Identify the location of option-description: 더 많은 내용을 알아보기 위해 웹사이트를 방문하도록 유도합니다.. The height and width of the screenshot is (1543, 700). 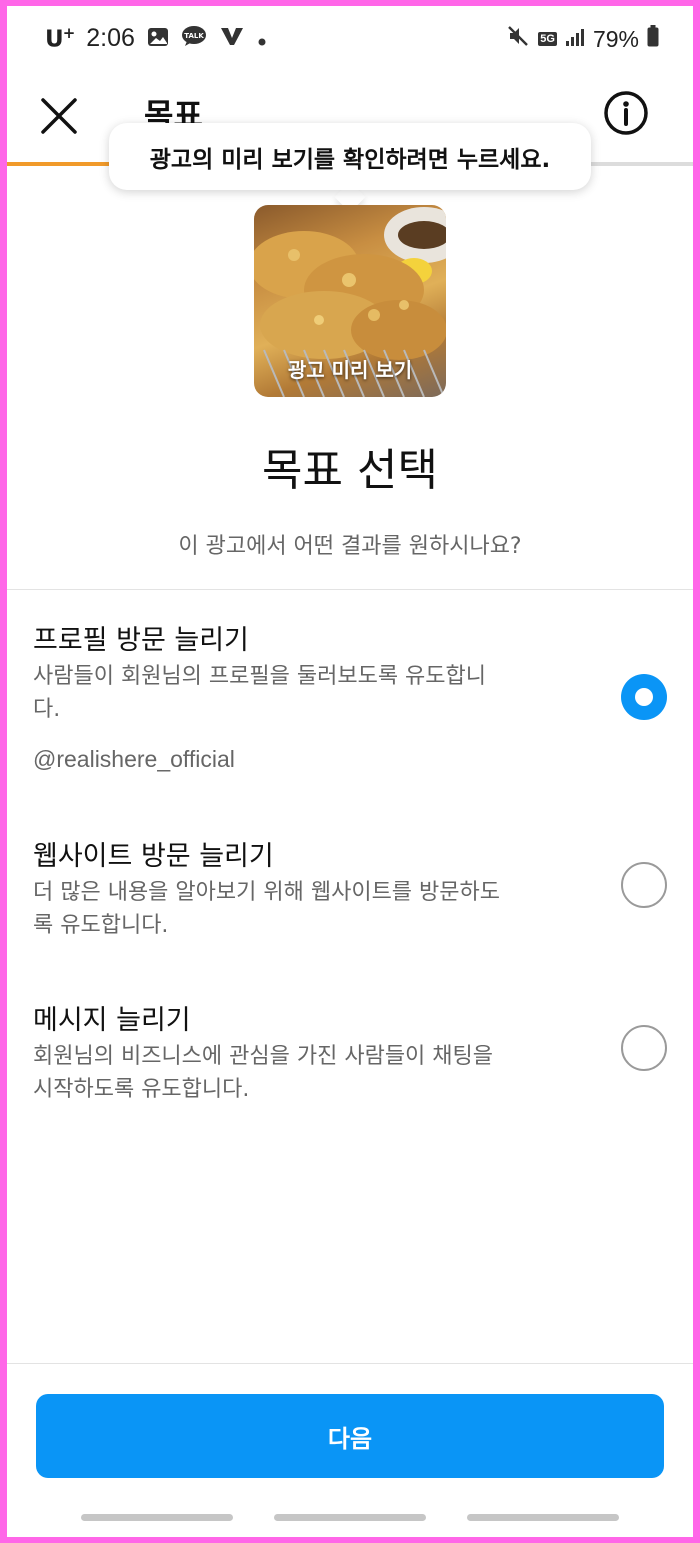
(267, 909).